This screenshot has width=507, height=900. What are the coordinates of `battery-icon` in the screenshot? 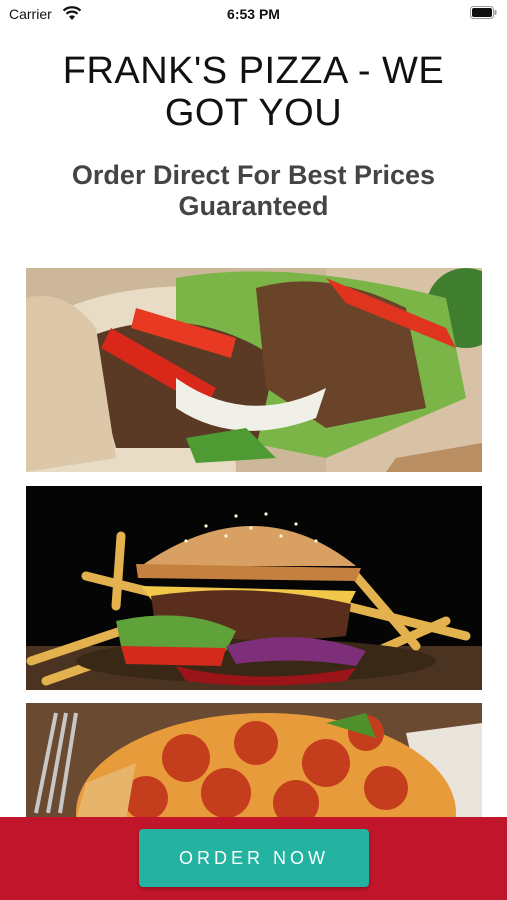 It's located at (483, 12).